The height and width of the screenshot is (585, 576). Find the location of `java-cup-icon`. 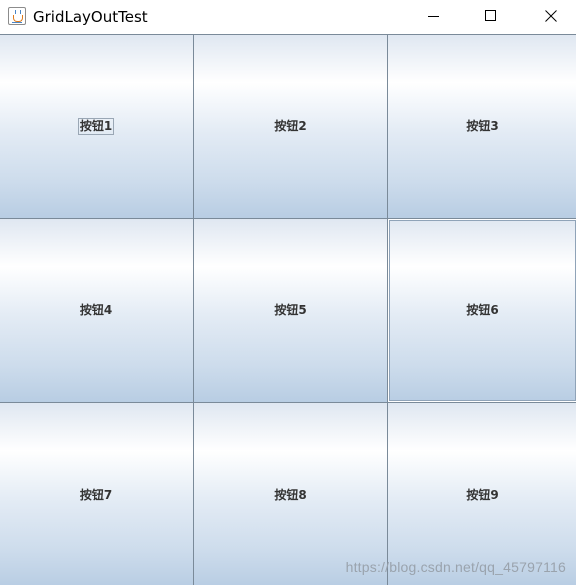

java-cup-icon is located at coordinates (17, 16).